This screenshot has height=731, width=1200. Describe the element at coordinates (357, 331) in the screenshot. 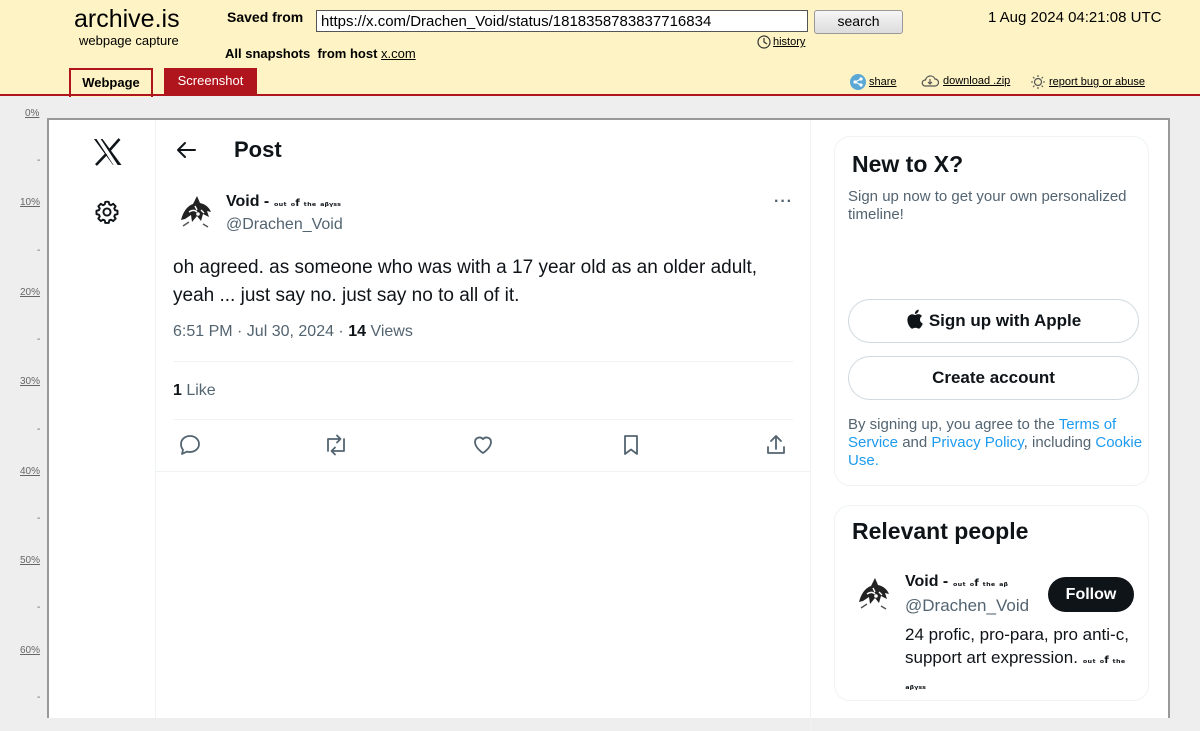

I see `views-count: 14` at that location.